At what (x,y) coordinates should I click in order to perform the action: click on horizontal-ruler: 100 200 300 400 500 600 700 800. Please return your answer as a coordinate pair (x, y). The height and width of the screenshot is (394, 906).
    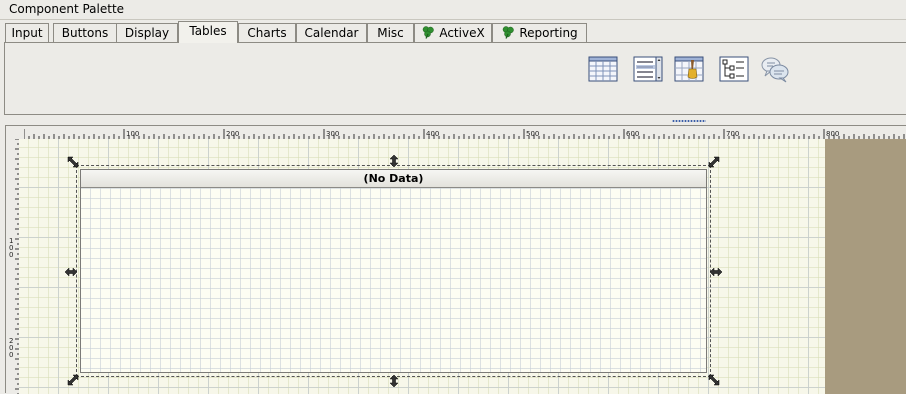
    Looking at the image, I should click on (464, 134).